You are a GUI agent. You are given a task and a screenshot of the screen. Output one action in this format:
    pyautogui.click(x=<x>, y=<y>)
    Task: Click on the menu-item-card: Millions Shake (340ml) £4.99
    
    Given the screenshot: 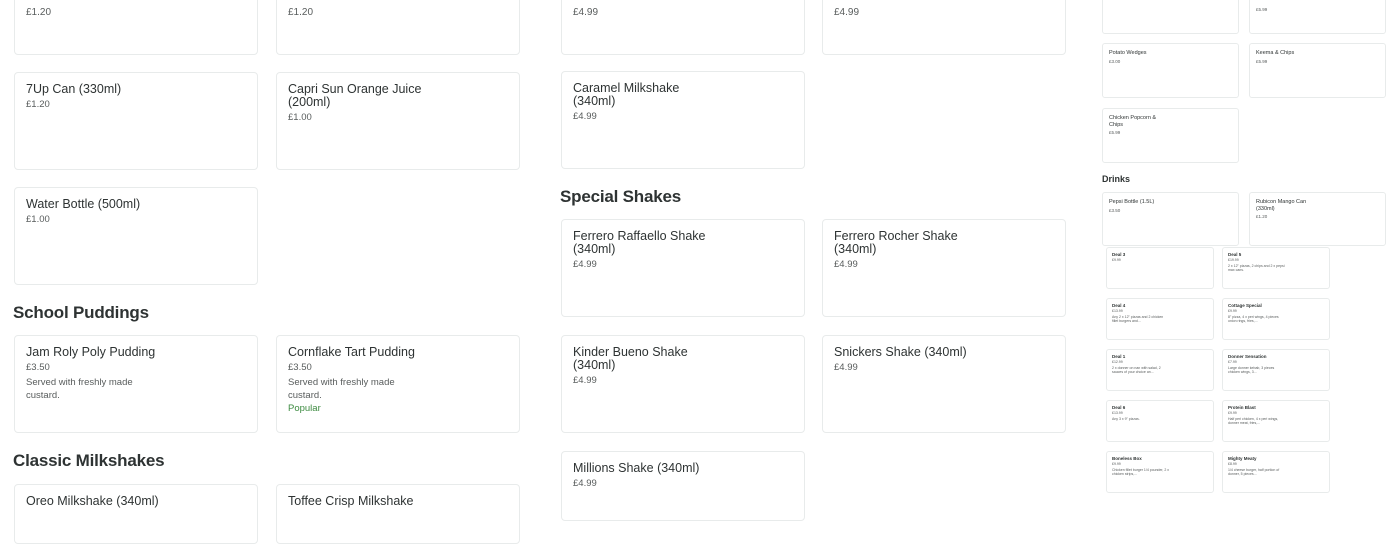 What is the action you would take?
    pyautogui.click(x=683, y=486)
    